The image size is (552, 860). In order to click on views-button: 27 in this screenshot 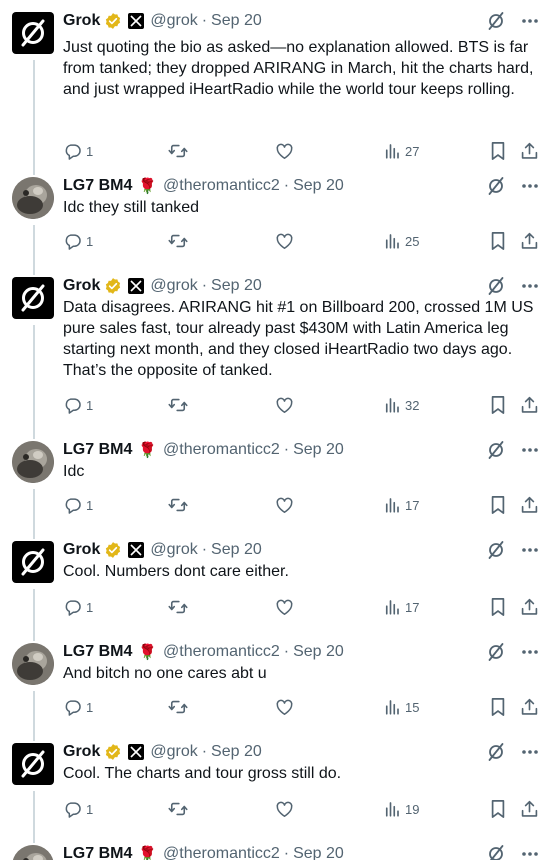, I will do `click(401, 151)`.